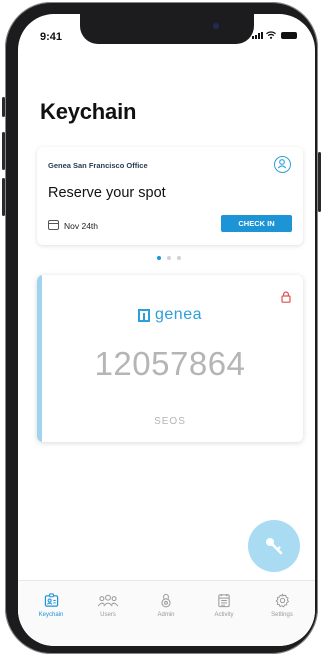 This screenshot has width=323, height=656. I want to click on page-indicator, so click(169, 258).